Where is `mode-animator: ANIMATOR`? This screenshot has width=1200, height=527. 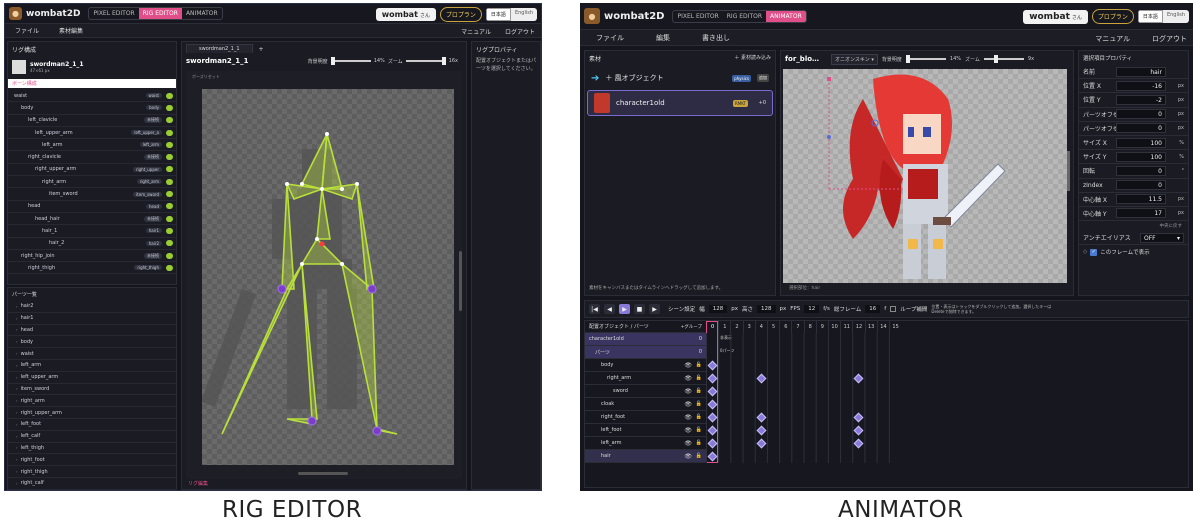 mode-animator: ANIMATOR is located at coordinates (202, 13).